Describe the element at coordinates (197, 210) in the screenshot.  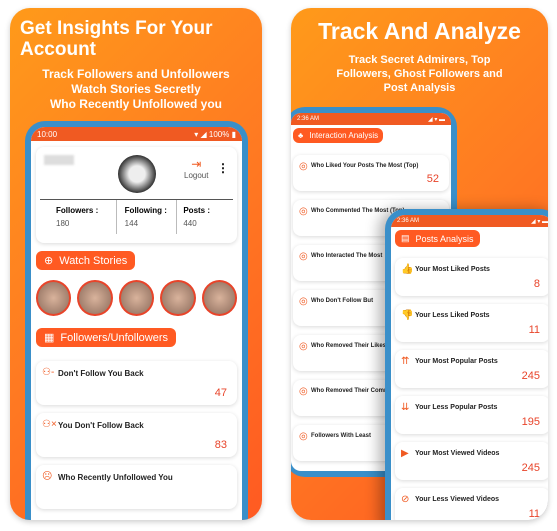
I see `stat-label: Posts :` at that location.